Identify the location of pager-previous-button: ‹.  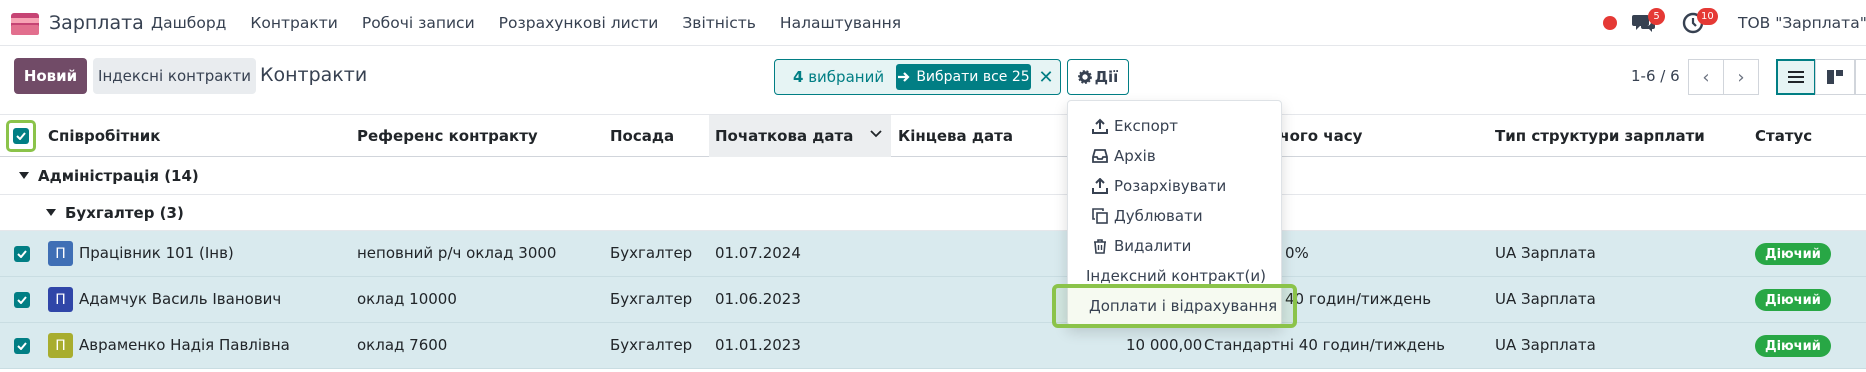
(1706, 77).